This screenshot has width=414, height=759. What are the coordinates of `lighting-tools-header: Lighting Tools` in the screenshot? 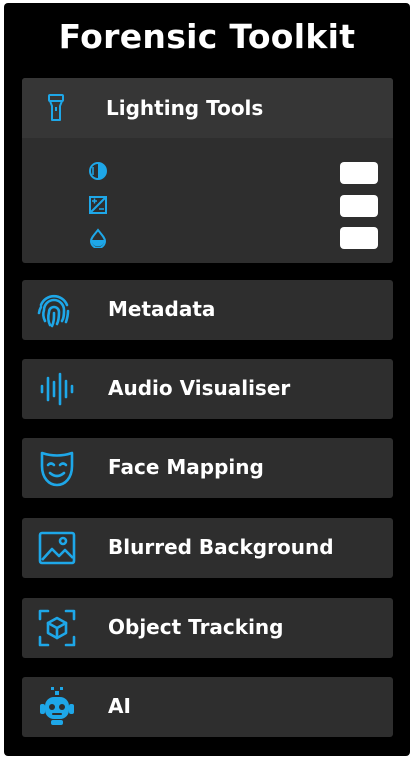 It's located at (207, 108).